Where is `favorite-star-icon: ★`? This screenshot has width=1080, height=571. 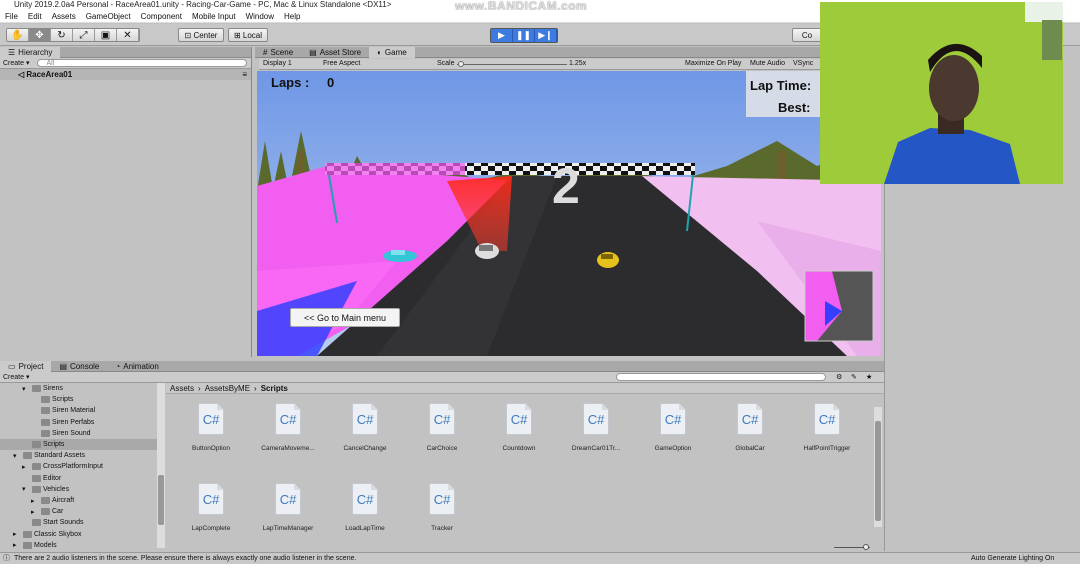 favorite-star-icon: ★ is located at coordinates (869, 377).